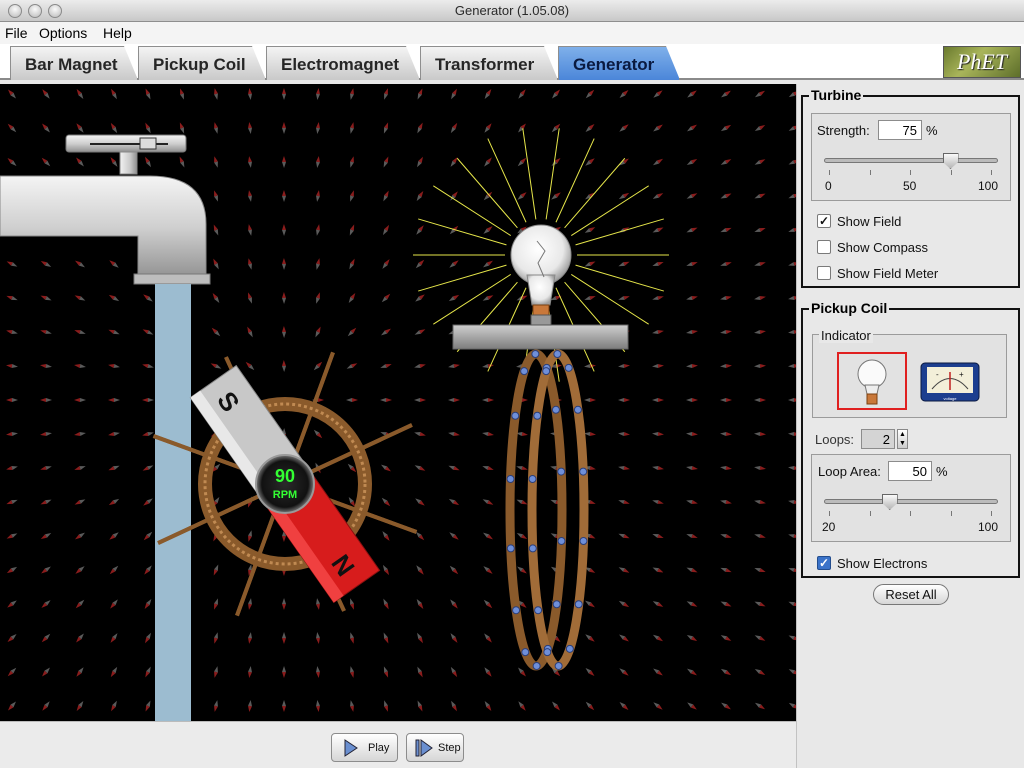 This screenshot has height=768, width=1024. Describe the element at coordinates (117, 33) in the screenshot. I see `menu-help: Help` at that location.